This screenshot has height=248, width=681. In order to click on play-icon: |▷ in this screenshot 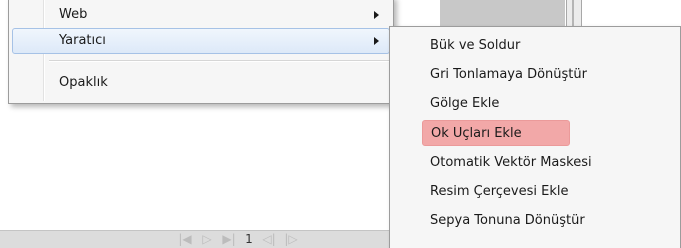, I will do `click(291, 239)`.